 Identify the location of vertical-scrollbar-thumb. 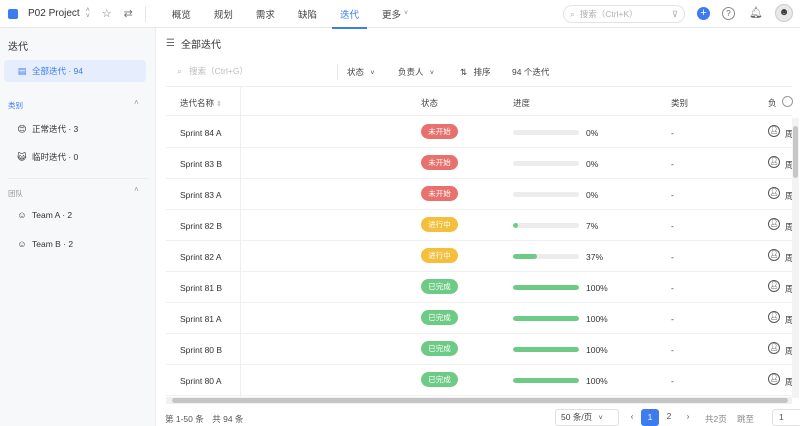
(795, 152).